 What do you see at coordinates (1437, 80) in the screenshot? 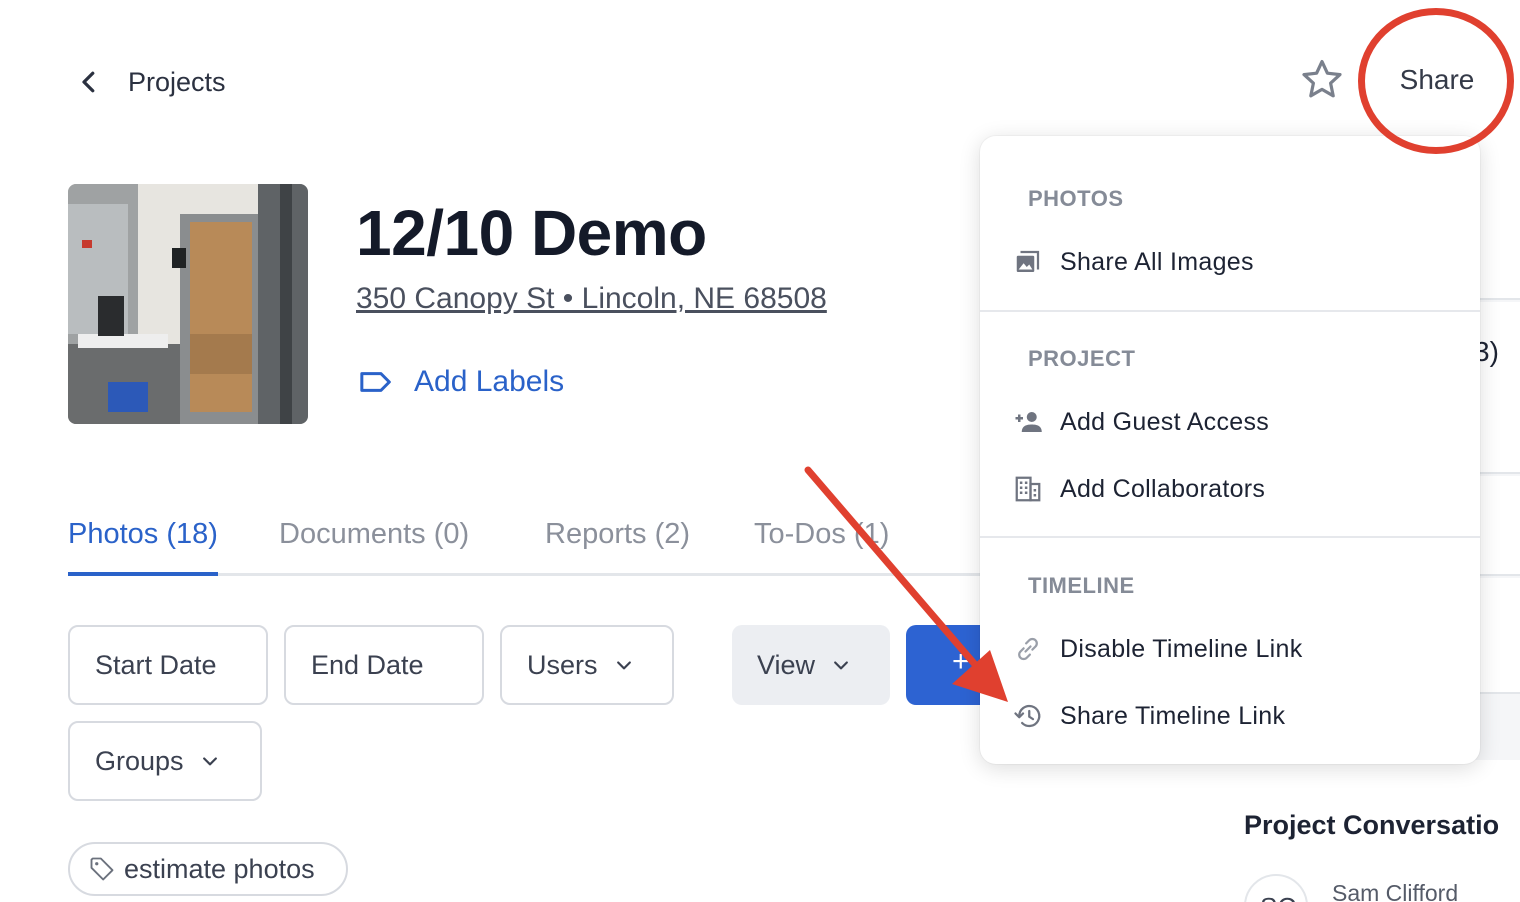
I see `share-button: Share` at bounding box center [1437, 80].